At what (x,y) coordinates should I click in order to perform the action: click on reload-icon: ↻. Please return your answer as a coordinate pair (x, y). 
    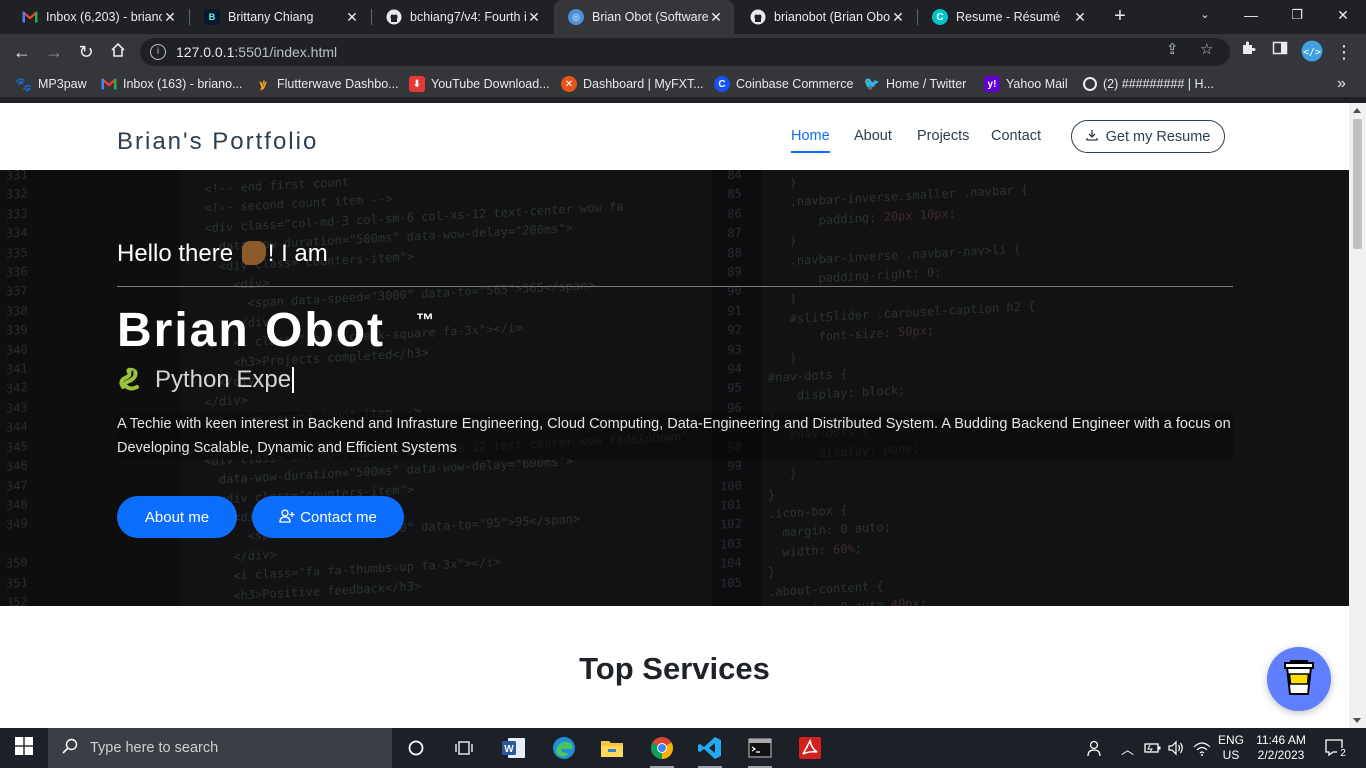
    Looking at the image, I should click on (86, 52).